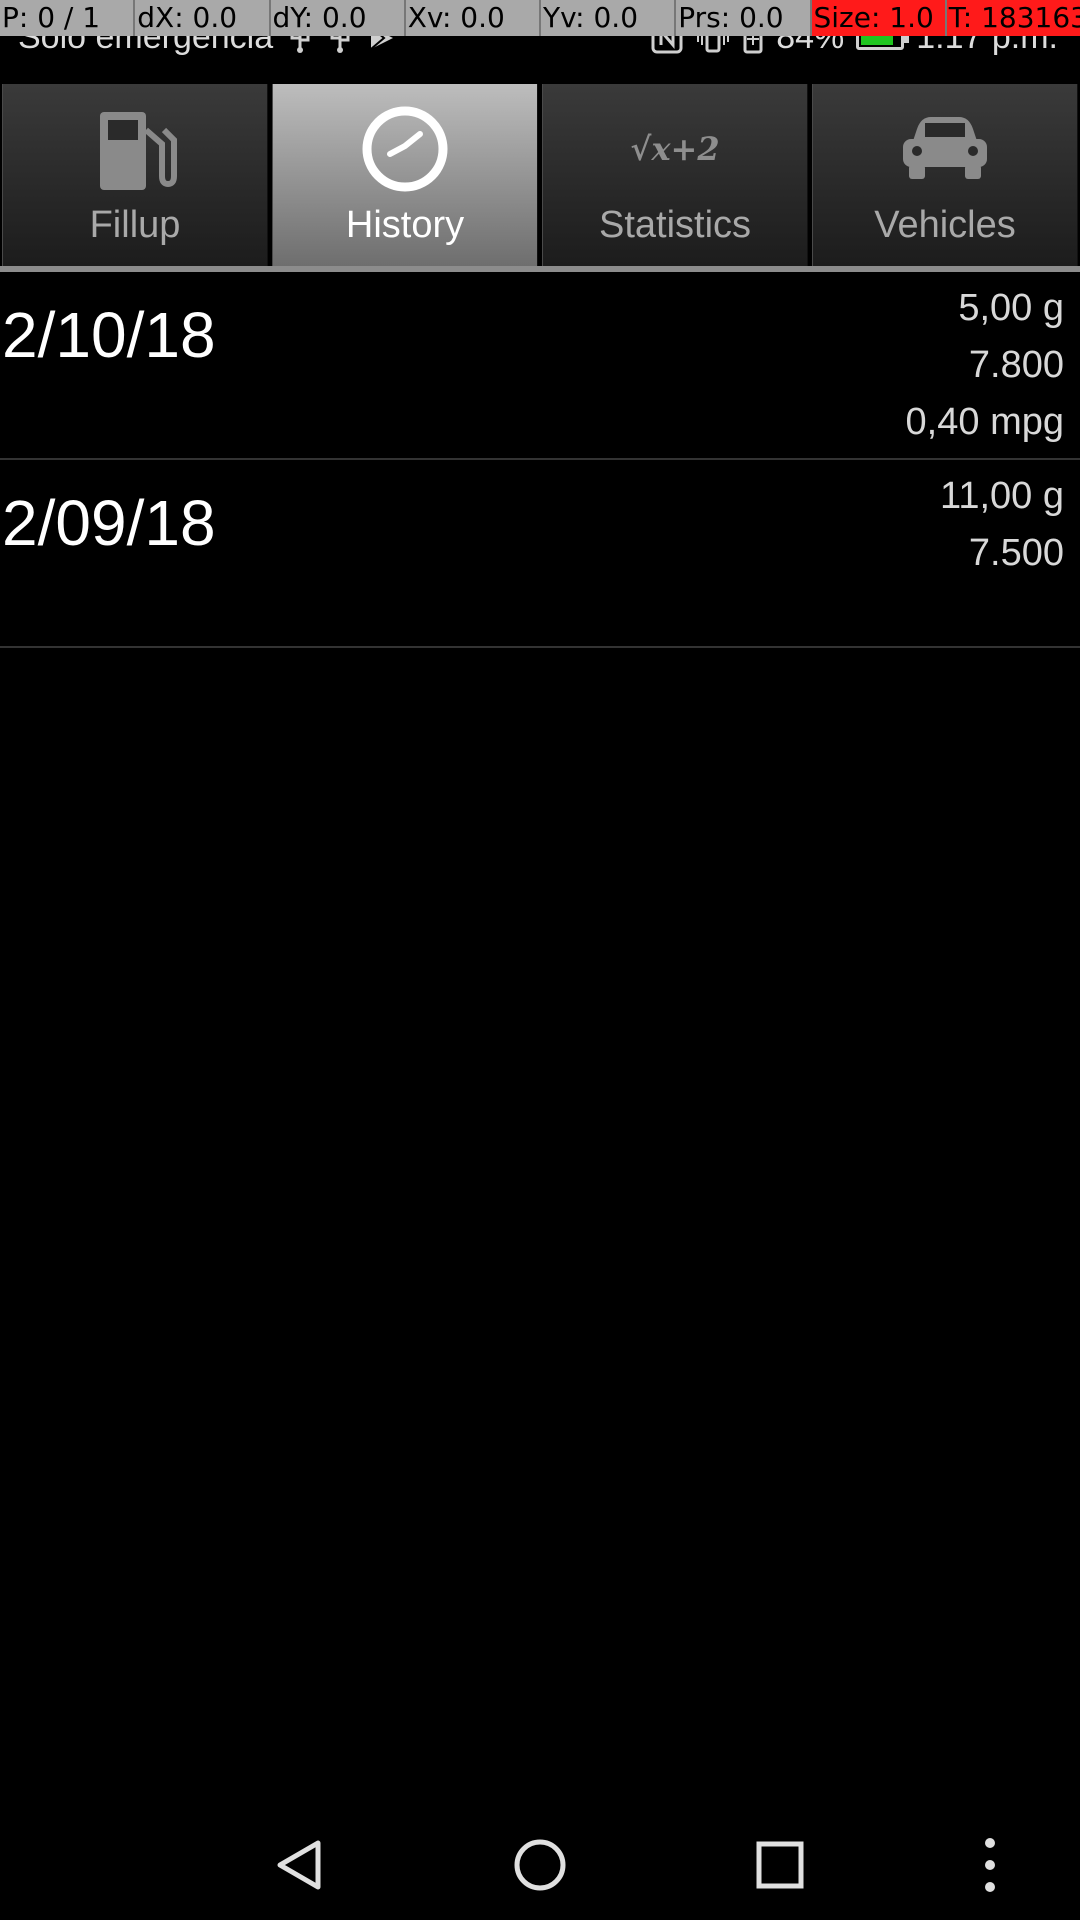 Image resolution: width=1080 pixels, height=1920 pixels. I want to click on debug-prs: Prs: 0.0, so click(744, 18).